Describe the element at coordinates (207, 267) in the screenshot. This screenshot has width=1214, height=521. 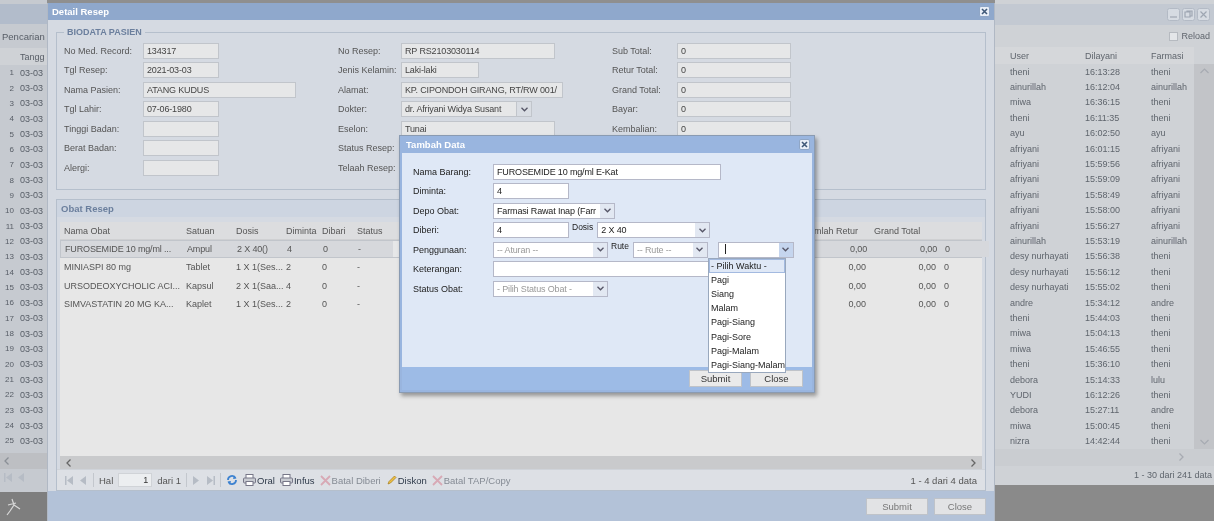
I see `table-cell: Tablet` at that location.